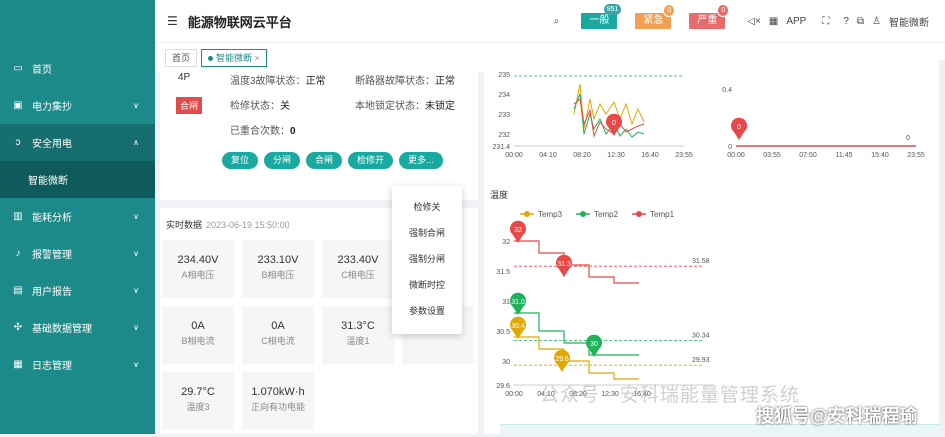  I want to click on tile-label: A相电压, so click(198, 275).